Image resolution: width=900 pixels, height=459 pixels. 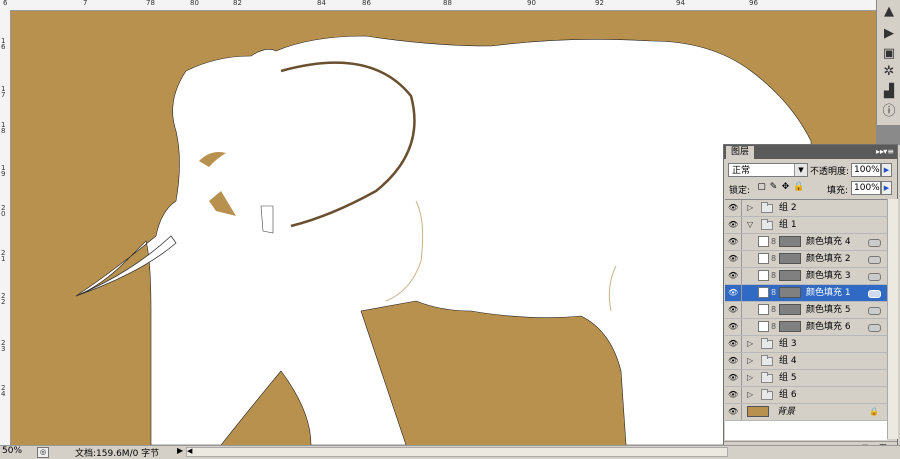 I want to click on layer-row: 👁 ▷ 组 5, so click(x=806, y=378).